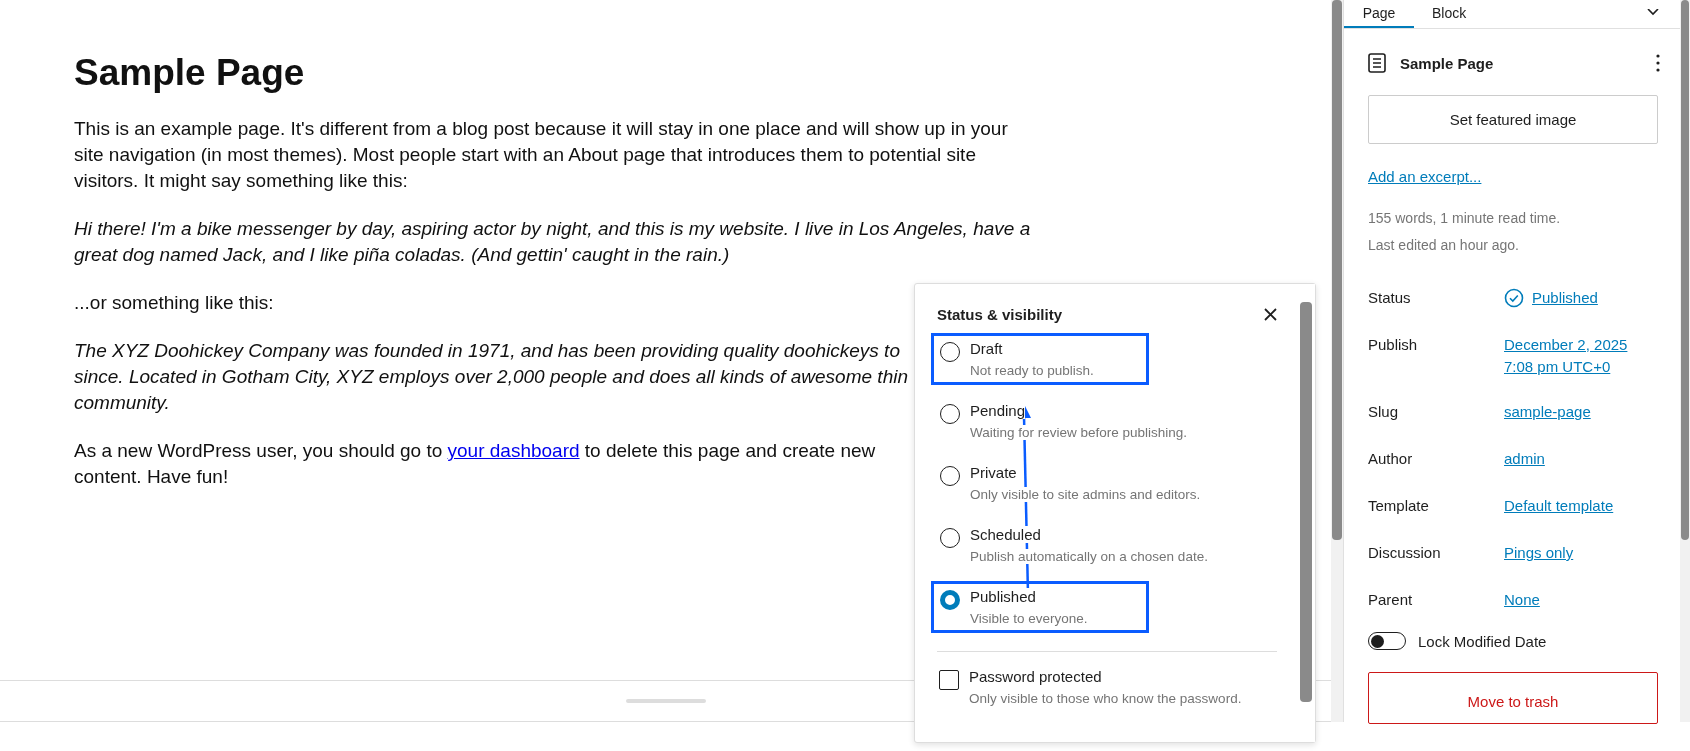 This screenshot has height=751, width=1690. What do you see at coordinates (986, 348) in the screenshot?
I see `option-label: Draft` at bounding box center [986, 348].